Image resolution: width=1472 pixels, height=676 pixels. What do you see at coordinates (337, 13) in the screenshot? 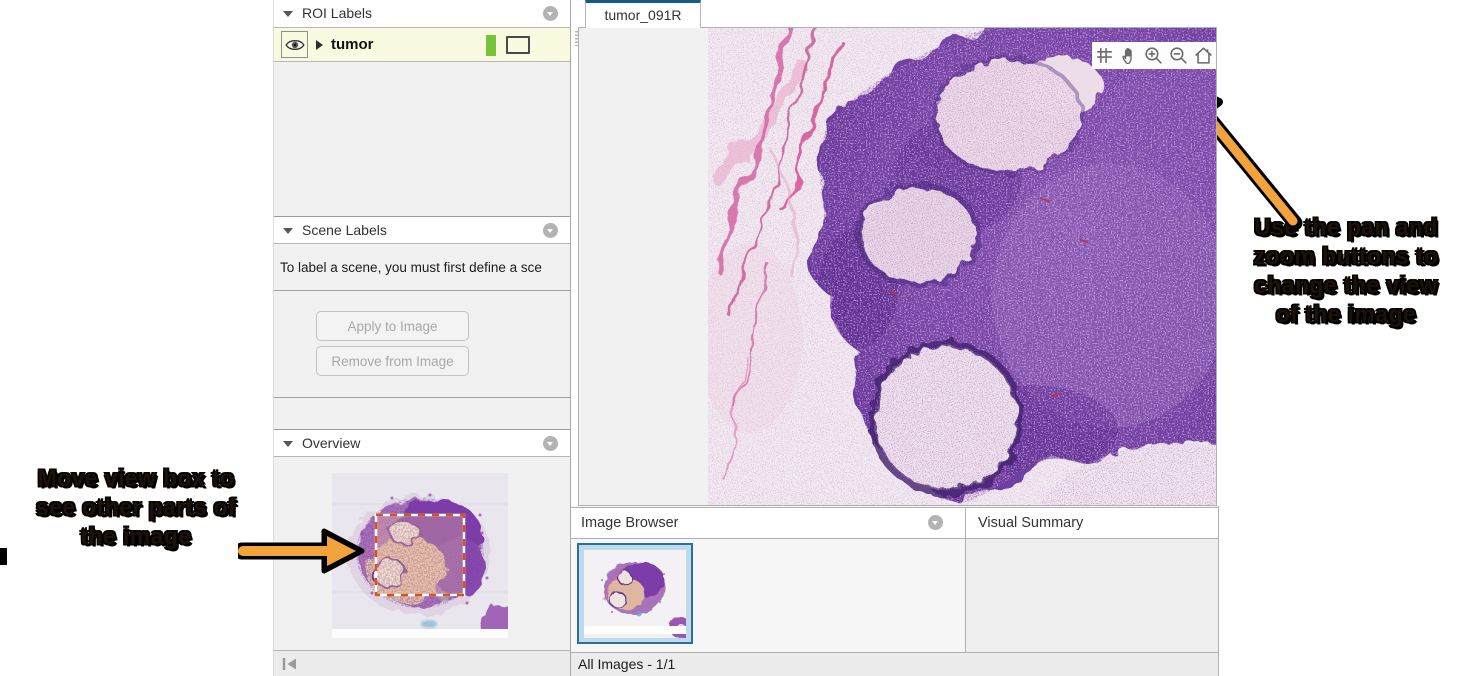
I see `roi-labels-title: ROI Labels` at bounding box center [337, 13].